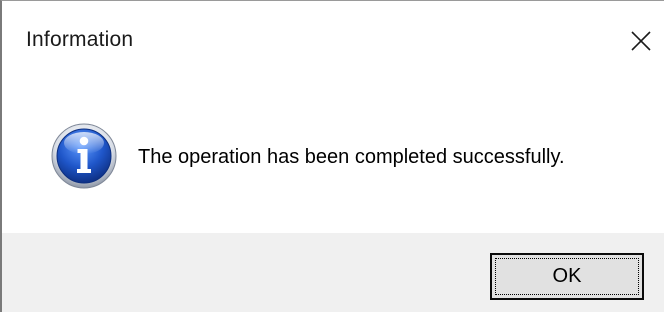  What do you see at coordinates (80, 39) in the screenshot?
I see `dialog-title: Information` at bounding box center [80, 39].